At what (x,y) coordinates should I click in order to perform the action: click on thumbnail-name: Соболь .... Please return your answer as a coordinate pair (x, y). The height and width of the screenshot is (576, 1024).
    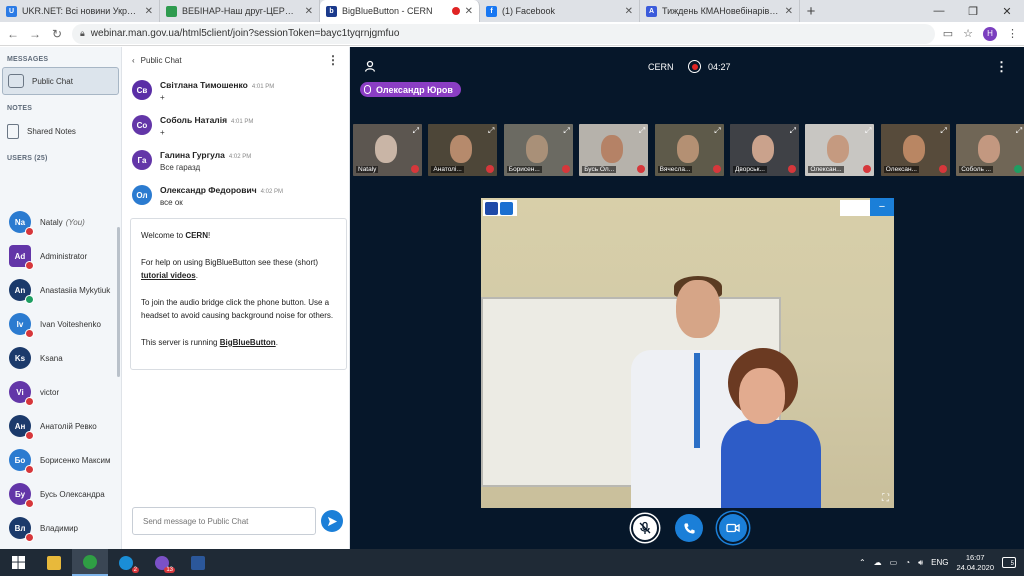
    Looking at the image, I should click on (976, 169).